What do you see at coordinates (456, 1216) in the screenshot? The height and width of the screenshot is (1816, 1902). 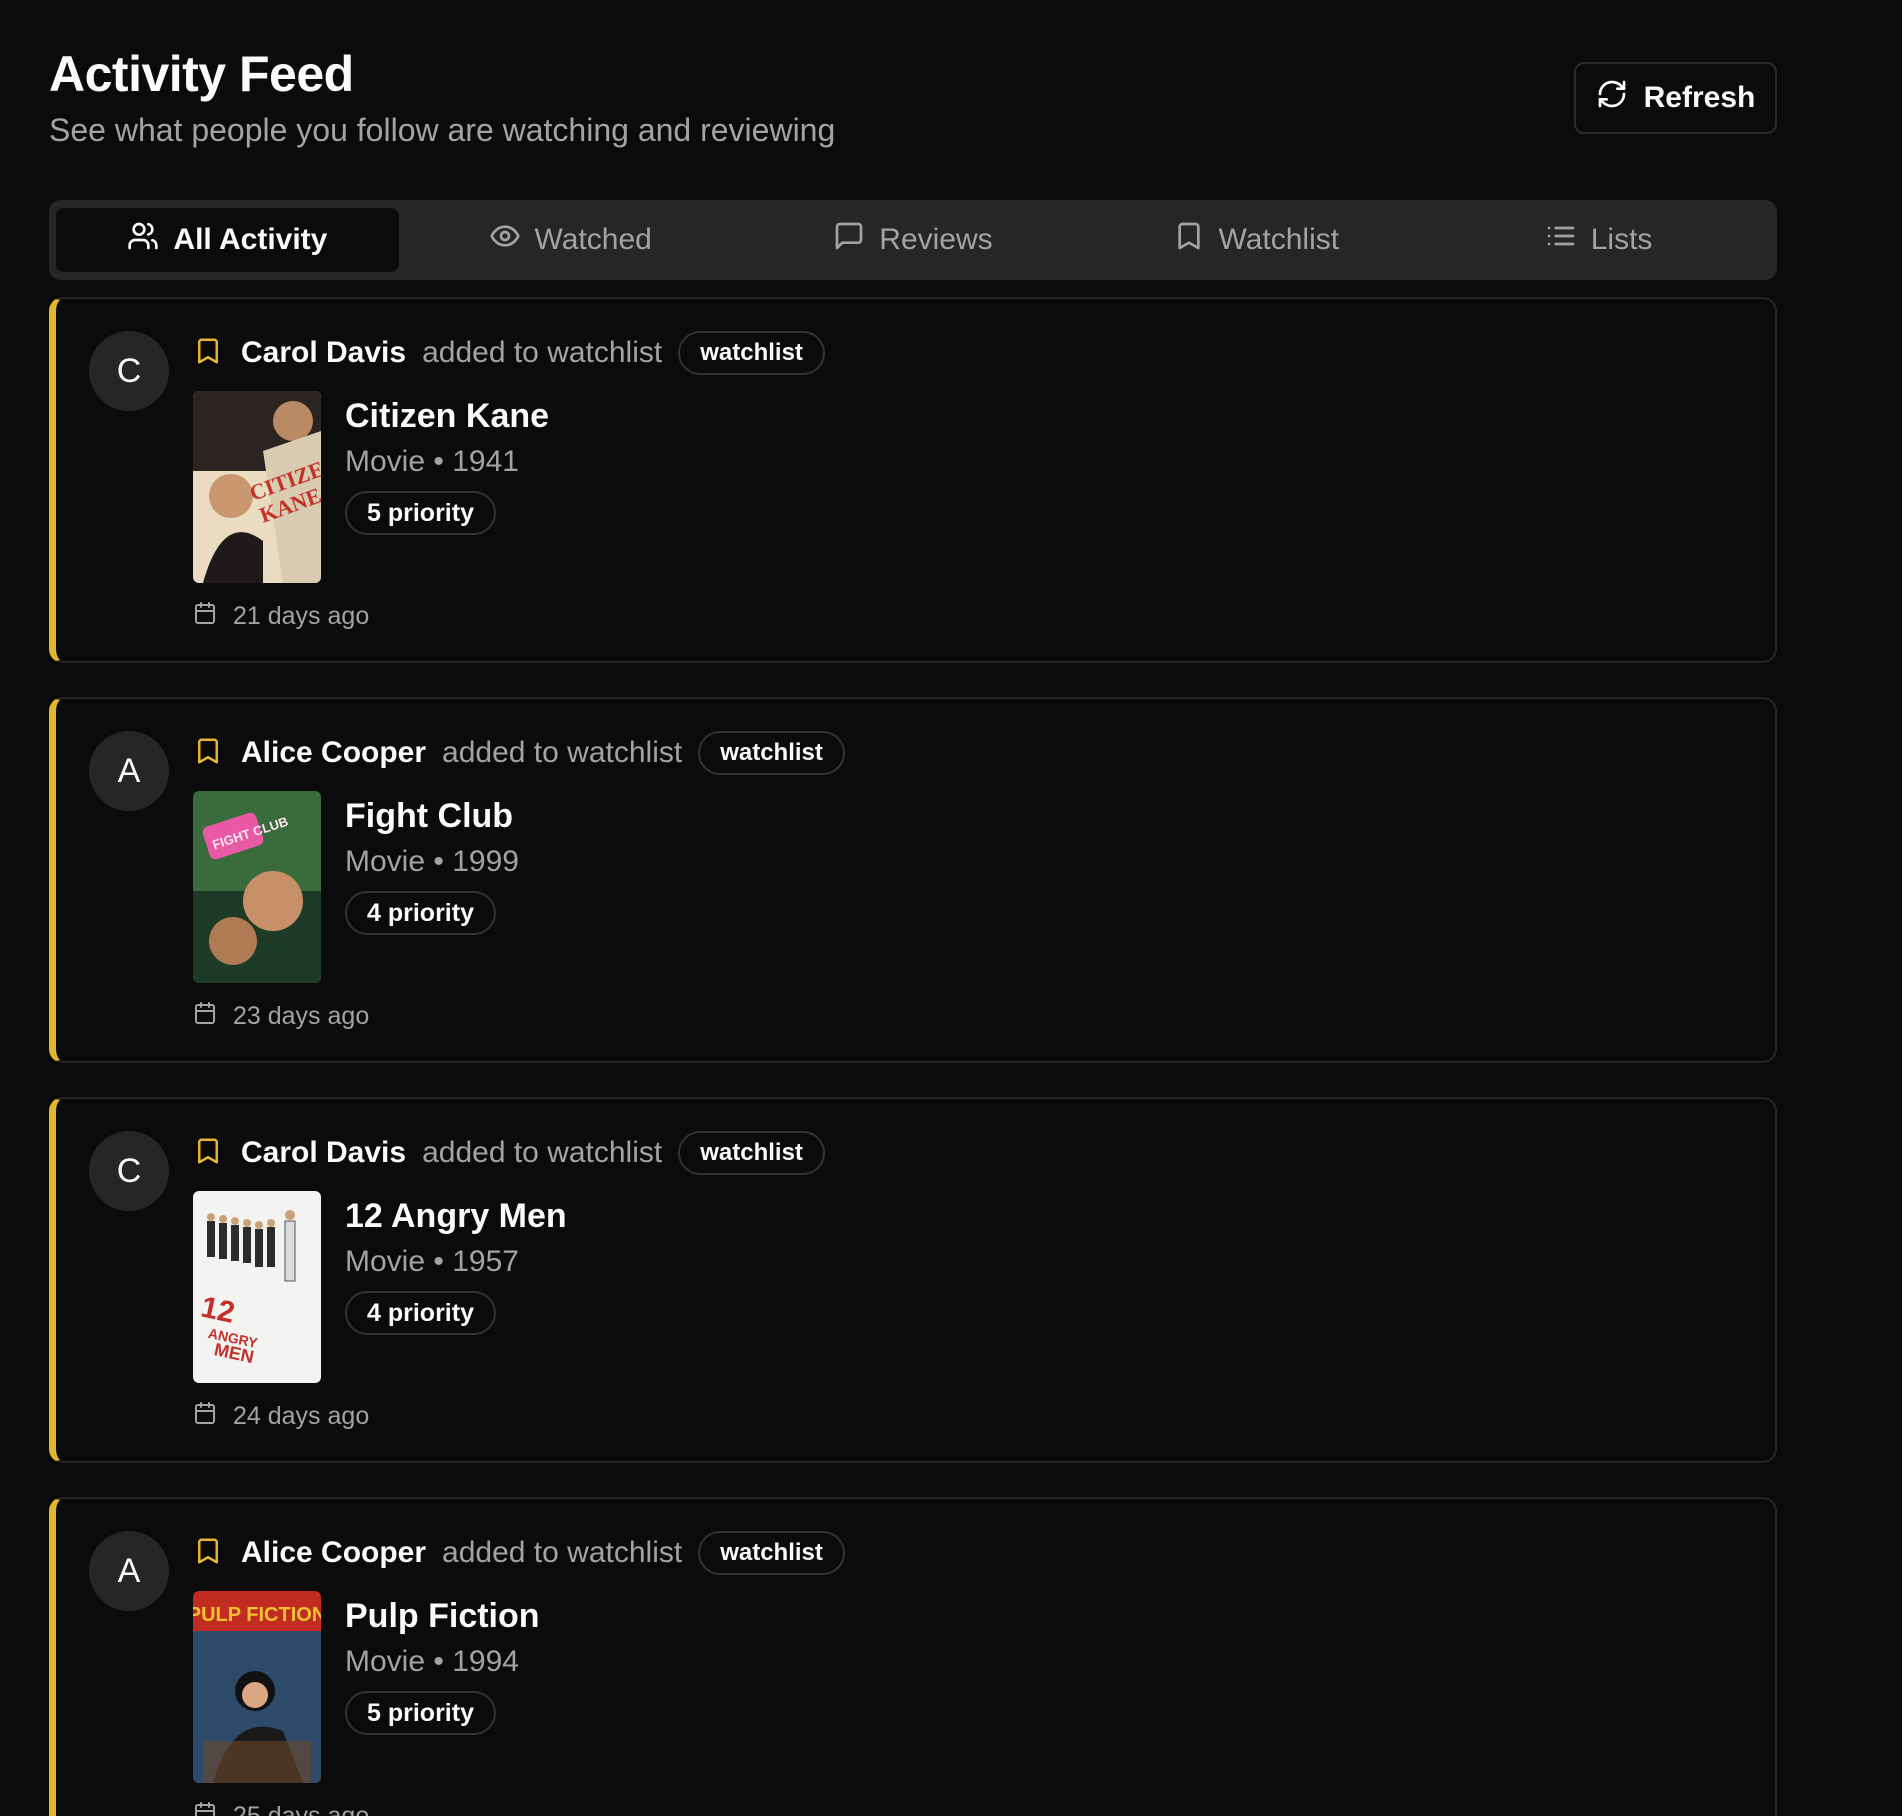 I see `media-title-link: 12 Angry Men` at bounding box center [456, 1216].